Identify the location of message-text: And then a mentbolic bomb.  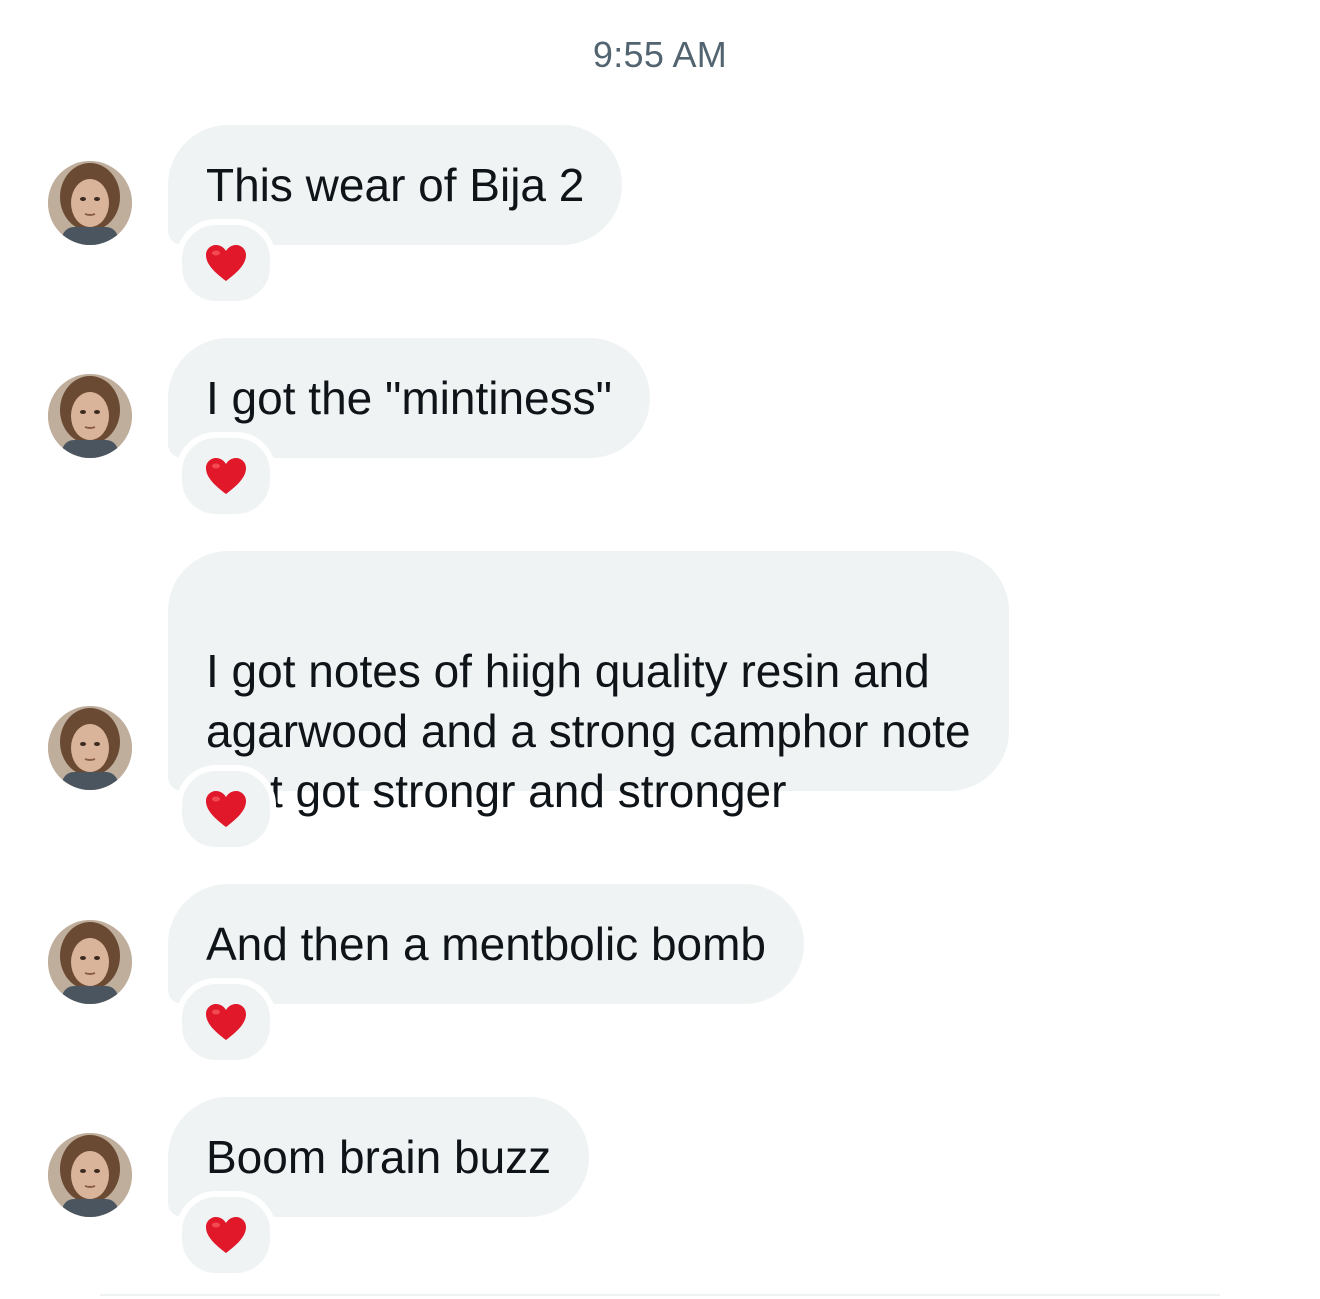
(486, 944).